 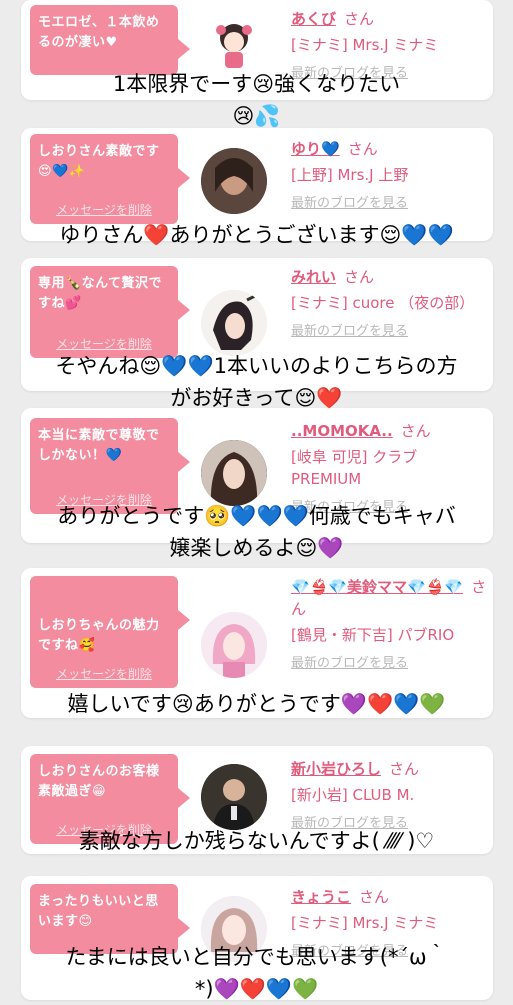 What do you see at coordinates (256, 973) in the screenshot?
I see `reply-caption: たまには良いと自分でも思います(*´ω｀ *)💜❤️💙💚` at bounding box center [256, 973].